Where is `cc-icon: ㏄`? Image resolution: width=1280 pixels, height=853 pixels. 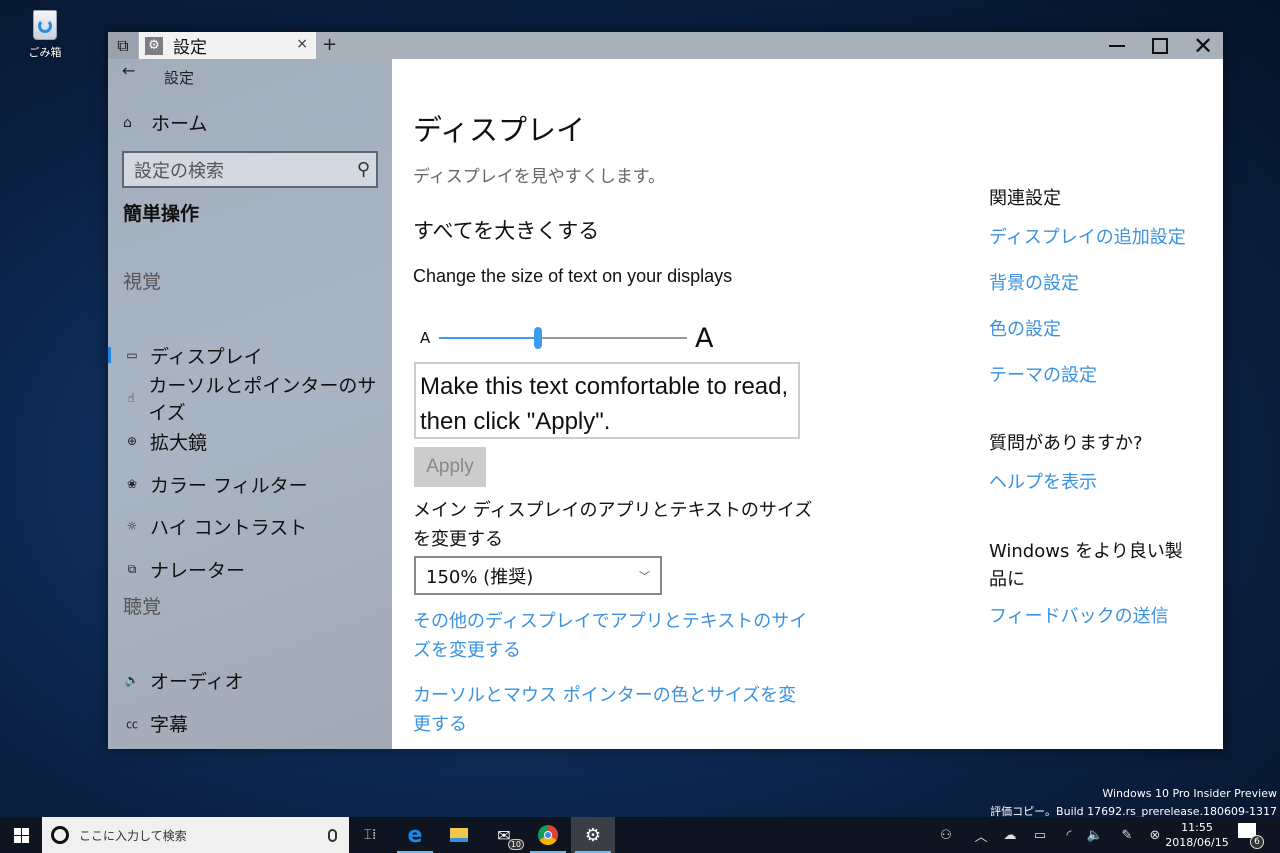 cc-icon: ㏄ is located at coordinates (131, 723).